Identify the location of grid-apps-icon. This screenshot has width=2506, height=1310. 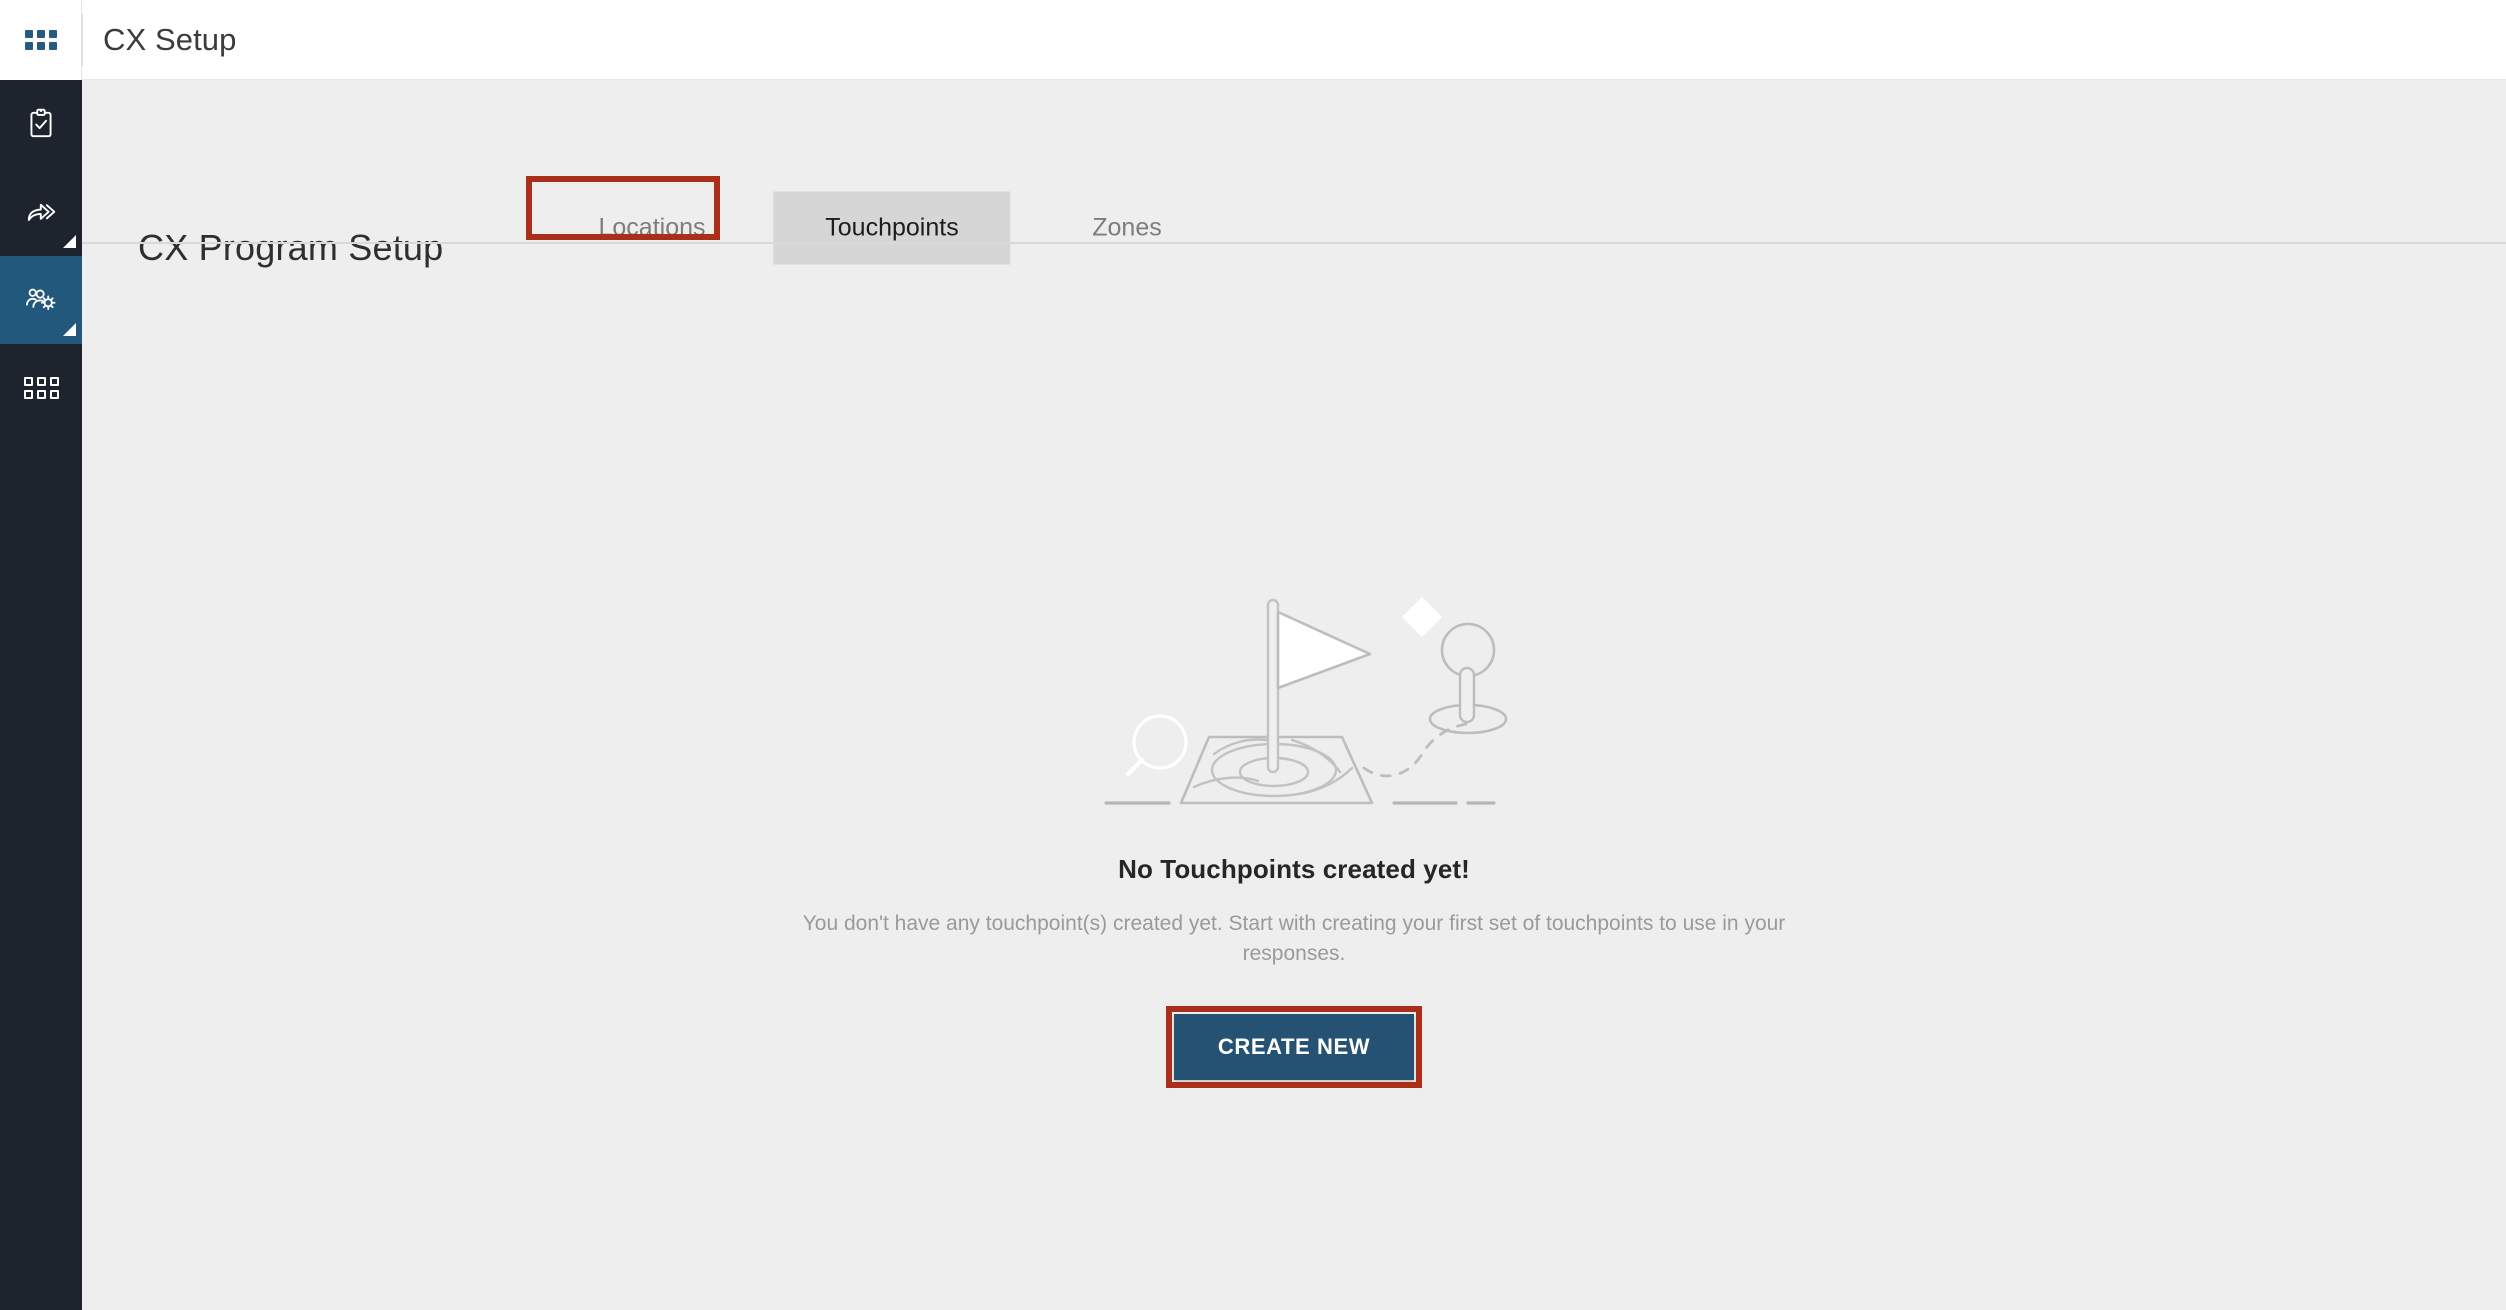
(40, 40).